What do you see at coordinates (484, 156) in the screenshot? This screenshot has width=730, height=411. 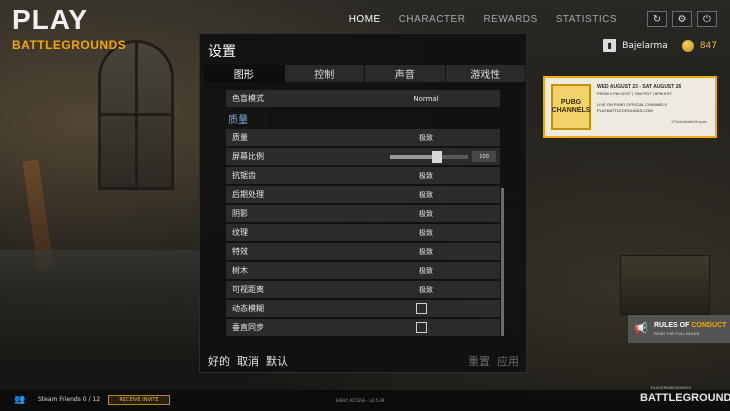 I see `slider-value-input: 100` at bounding box center [484, 156].